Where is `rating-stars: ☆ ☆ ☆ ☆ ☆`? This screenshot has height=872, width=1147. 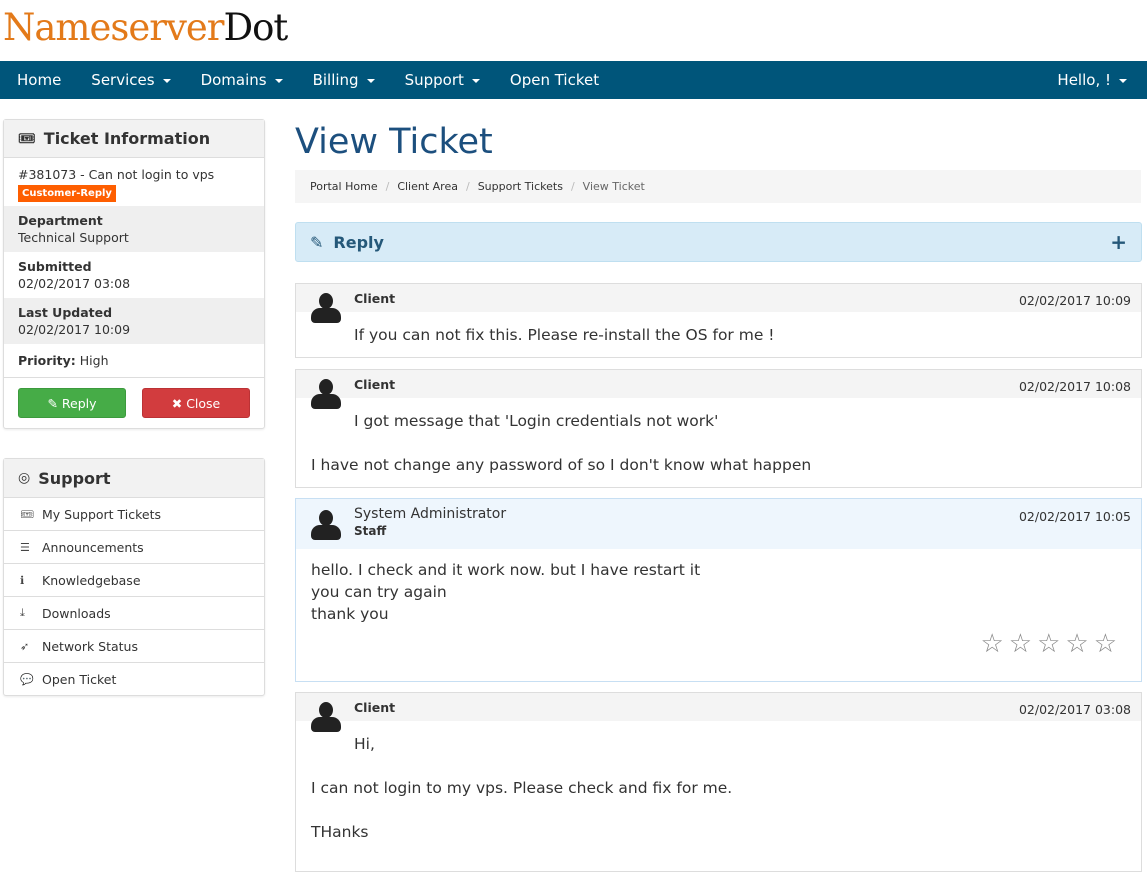
rating-stars: ☆ ☆ ☆ ☆ ☆ is located at coordinates (1048, 644).